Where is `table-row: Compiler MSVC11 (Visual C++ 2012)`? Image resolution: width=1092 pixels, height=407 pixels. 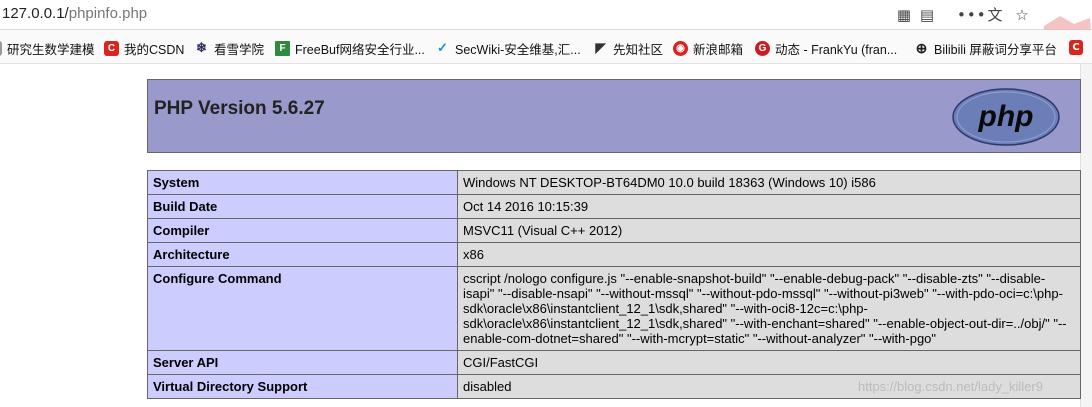
table-row: Compiler MSVC11 (Visual C++ 2012) is located at coordinates (614, 230).